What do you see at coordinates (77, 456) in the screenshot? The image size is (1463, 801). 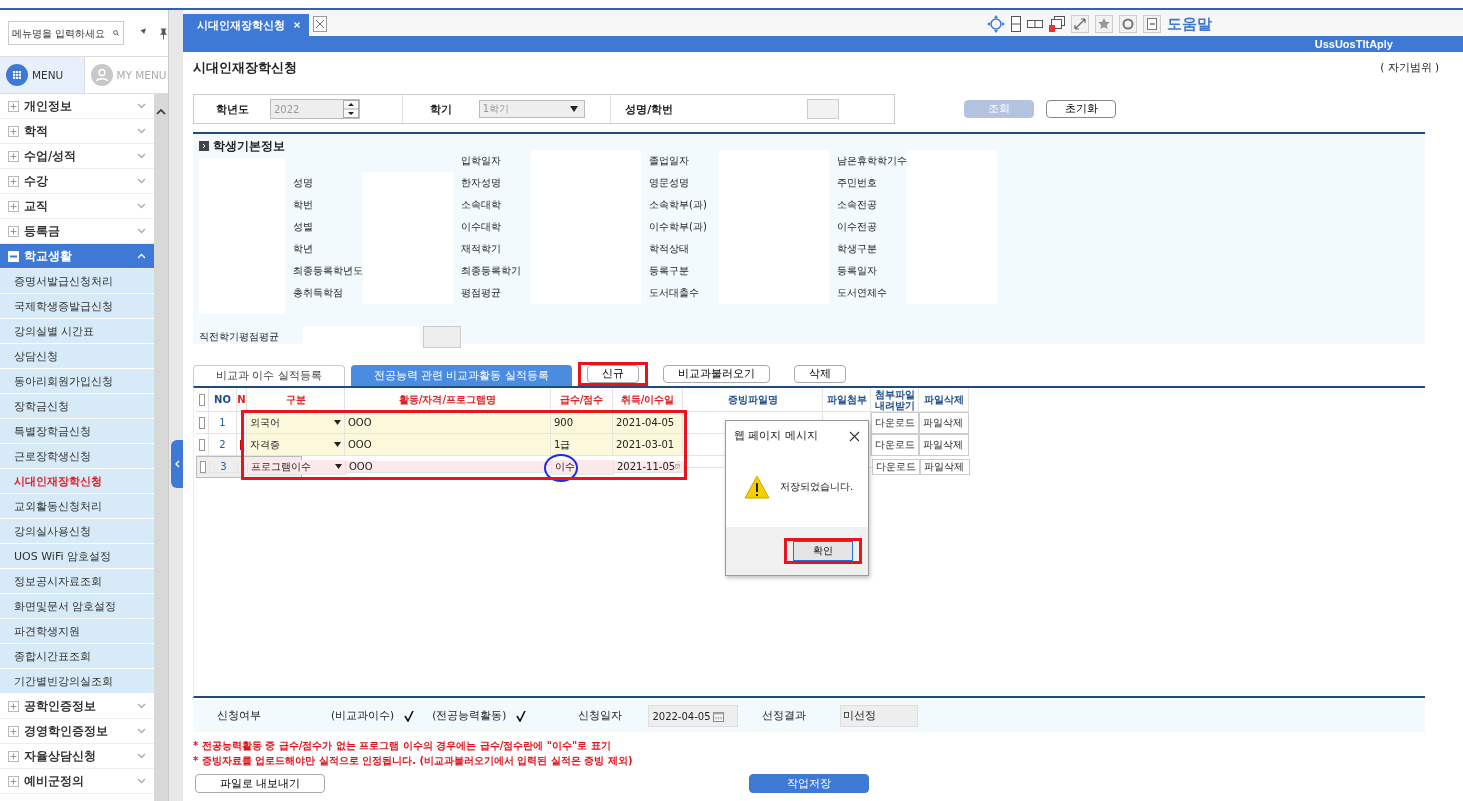 I see `menu-item: 근로장학생신청` at bounding box center [77, 456].